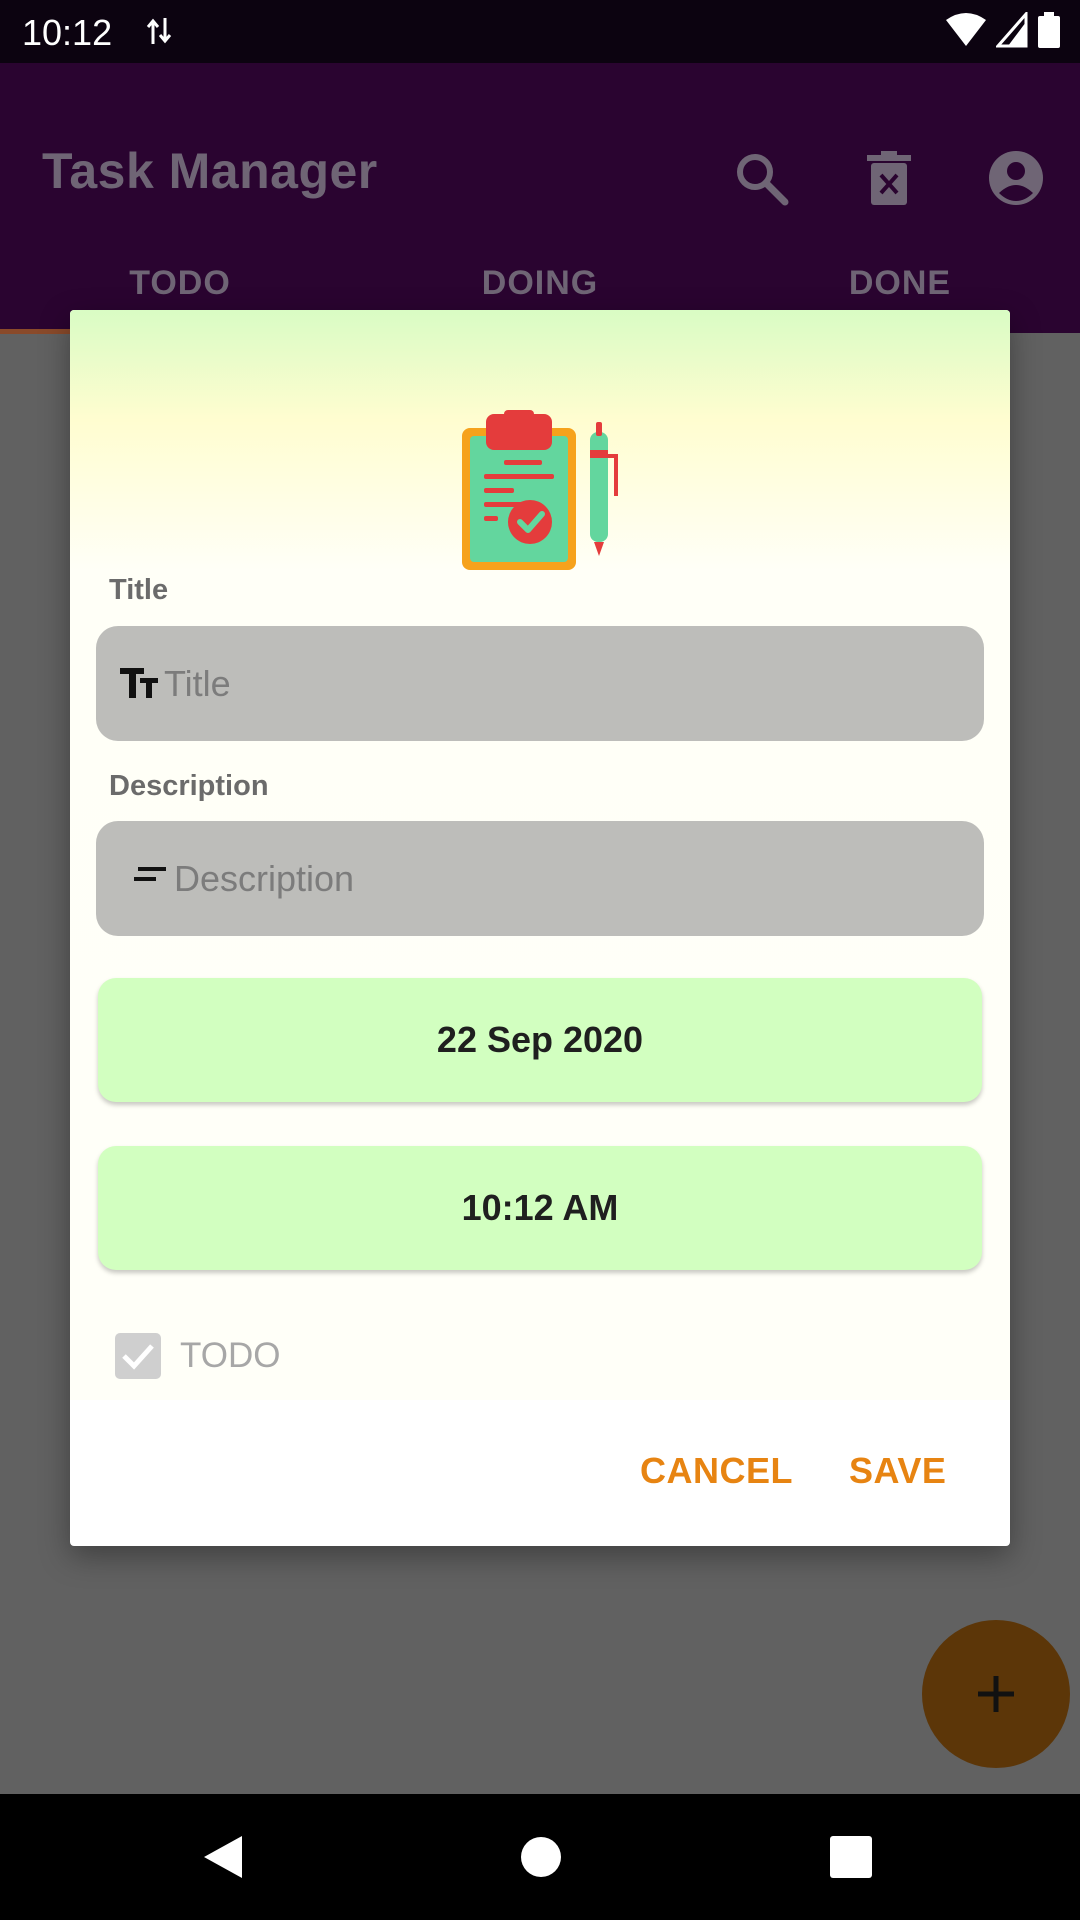  I want to click on system-nav-bar, so click(540, 1857).